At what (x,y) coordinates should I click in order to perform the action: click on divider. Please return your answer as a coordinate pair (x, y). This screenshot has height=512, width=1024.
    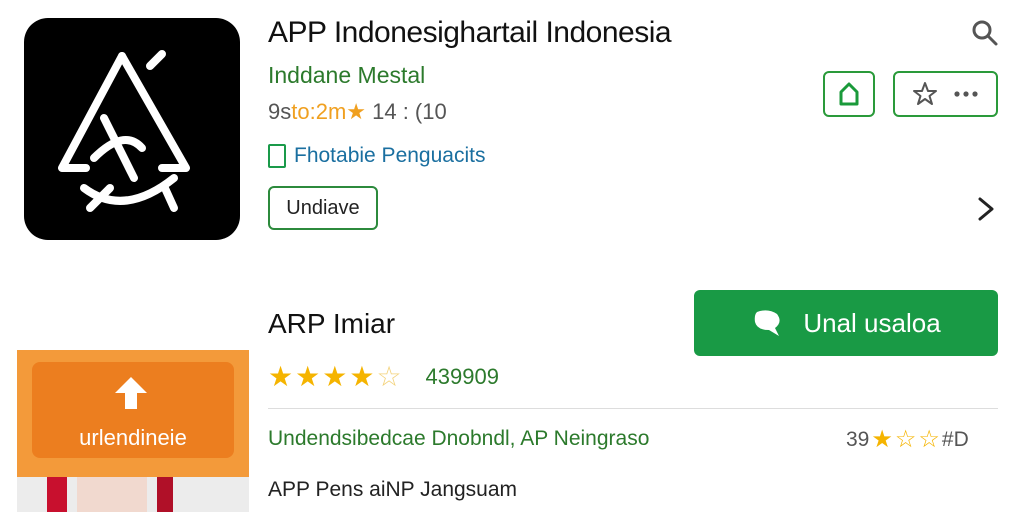
    Looking at the image, I should click on (633, 408).